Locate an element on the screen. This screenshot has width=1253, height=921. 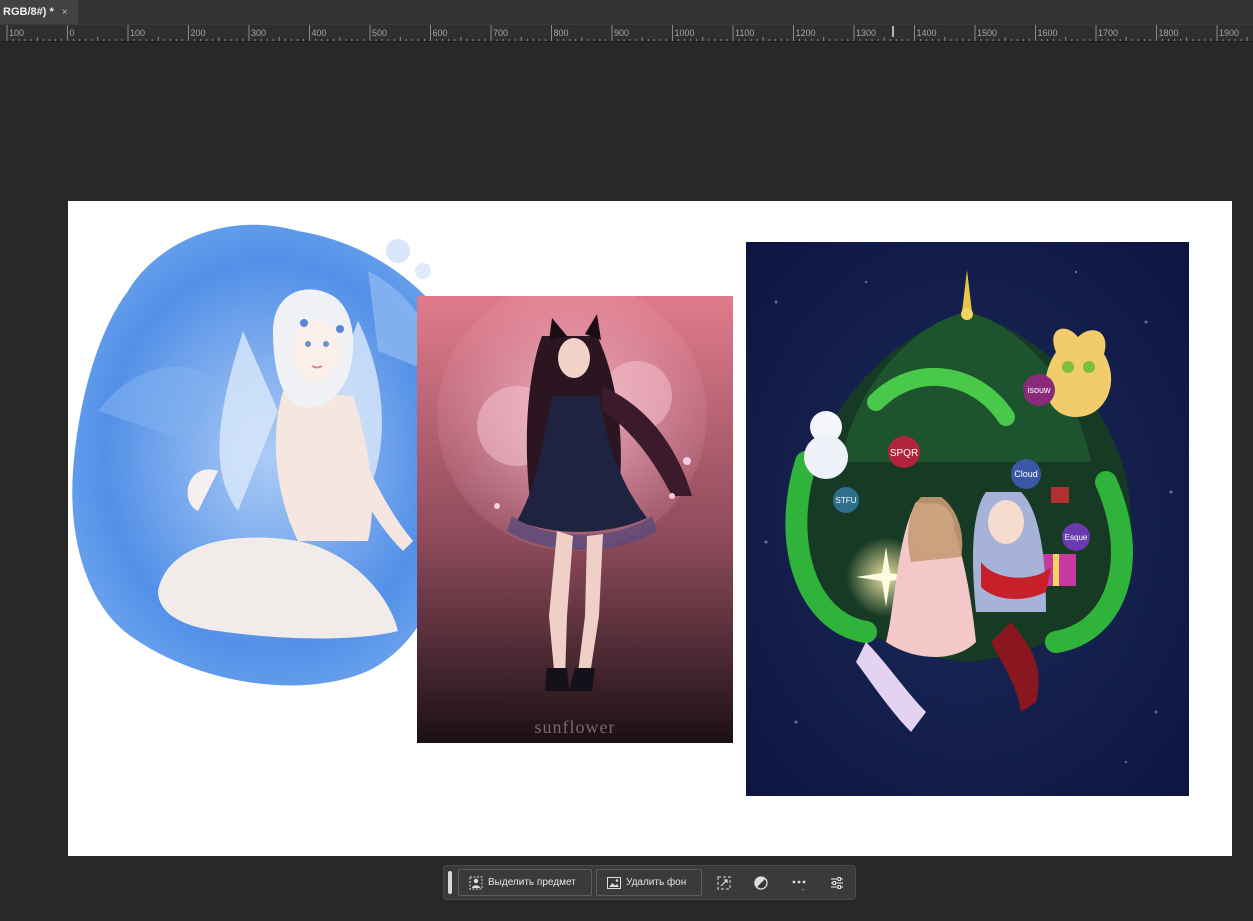
ruler-label: 1900 is located at coordinates (1229, 33).